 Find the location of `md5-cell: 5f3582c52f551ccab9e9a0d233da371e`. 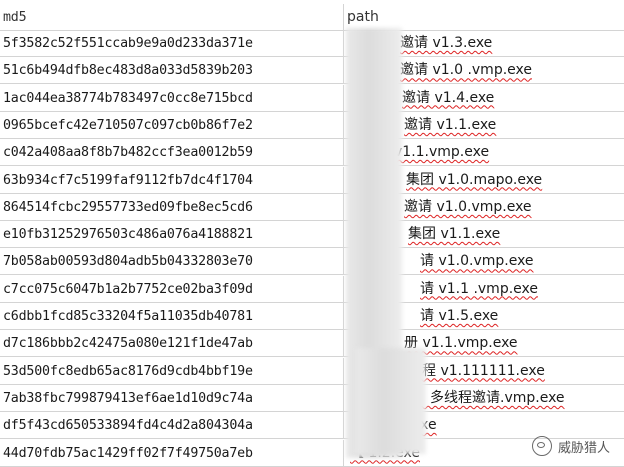

md5-cell: 5f3582c52f551ccab9e9a0d233da371e is located at coordinates (172, 43).